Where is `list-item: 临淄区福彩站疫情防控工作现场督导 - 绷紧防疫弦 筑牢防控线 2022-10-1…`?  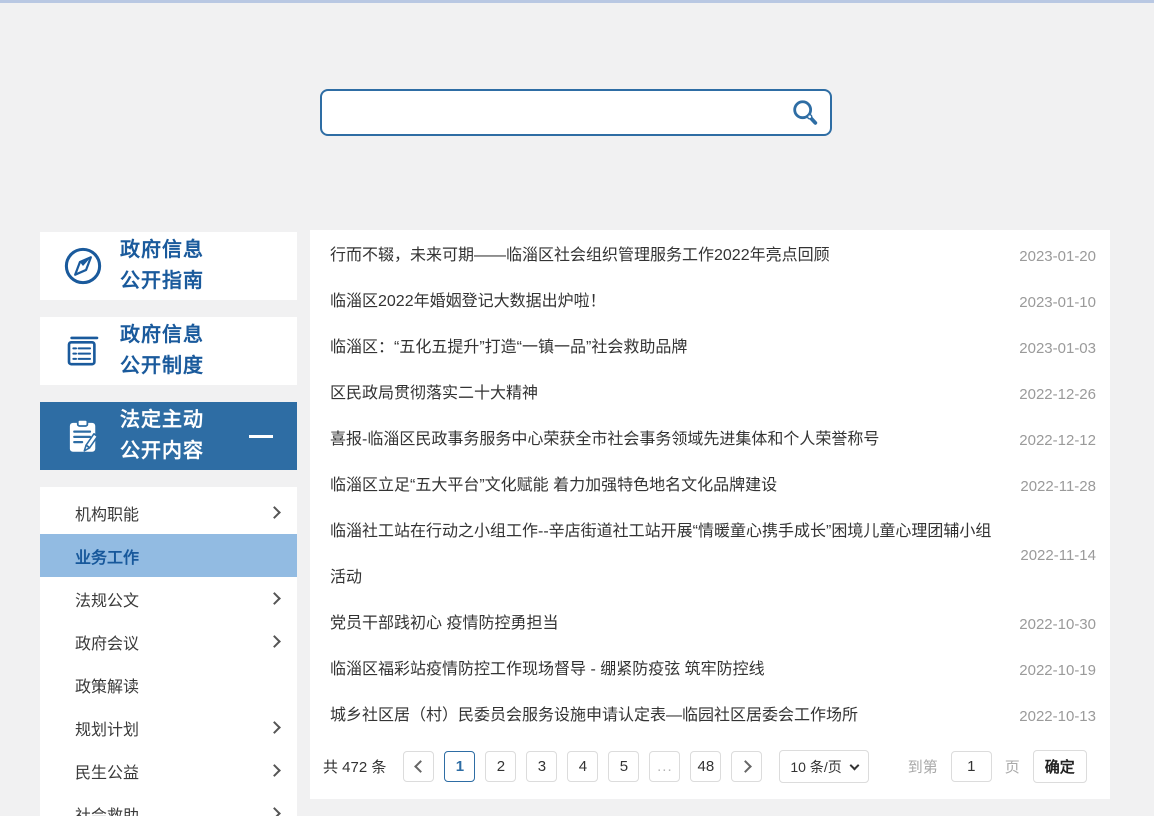
list-item: 临淄区福彩站疫情防控工作现场督导 - 绷紧防疫弦 筑牢防控线 2022-10-1… is located at coordinates (713, 670).